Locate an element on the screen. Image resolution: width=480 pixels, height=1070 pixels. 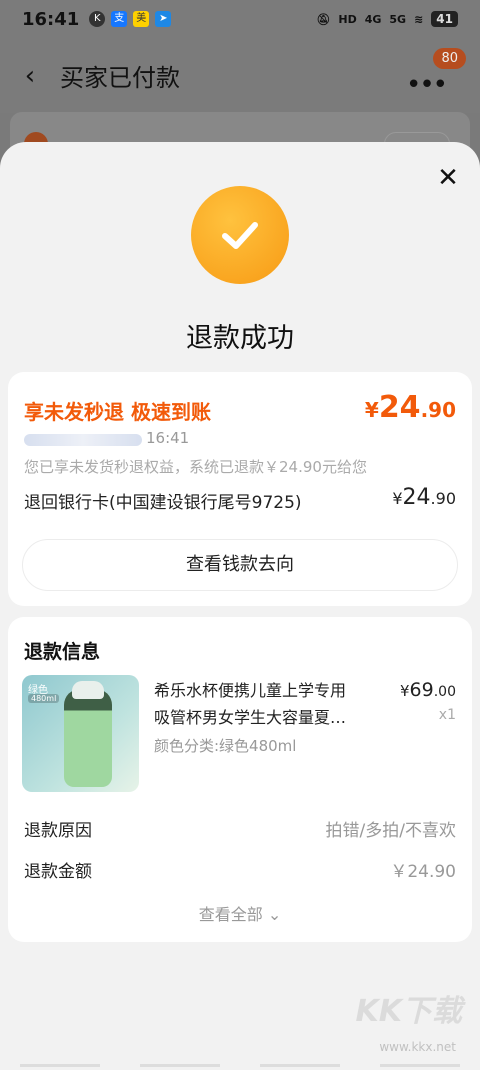
refund-info-title: 退款信息 is located at coordinates (62, 652).